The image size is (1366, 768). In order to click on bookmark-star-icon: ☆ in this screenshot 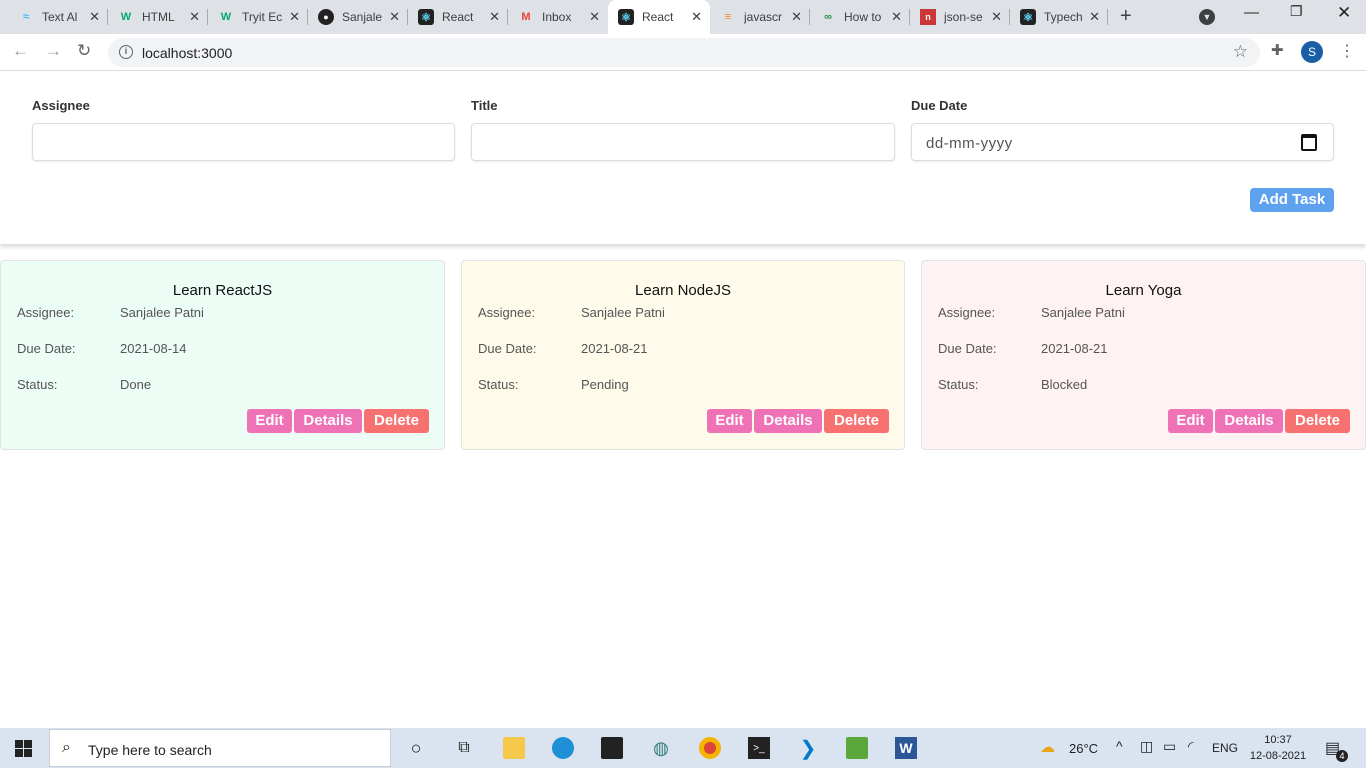, I will do `click(1240, 52)`.